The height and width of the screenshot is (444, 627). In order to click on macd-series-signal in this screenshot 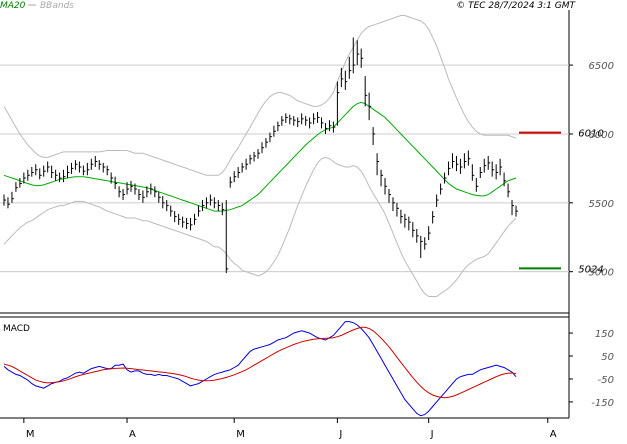, I will do `click(260, 362)`.